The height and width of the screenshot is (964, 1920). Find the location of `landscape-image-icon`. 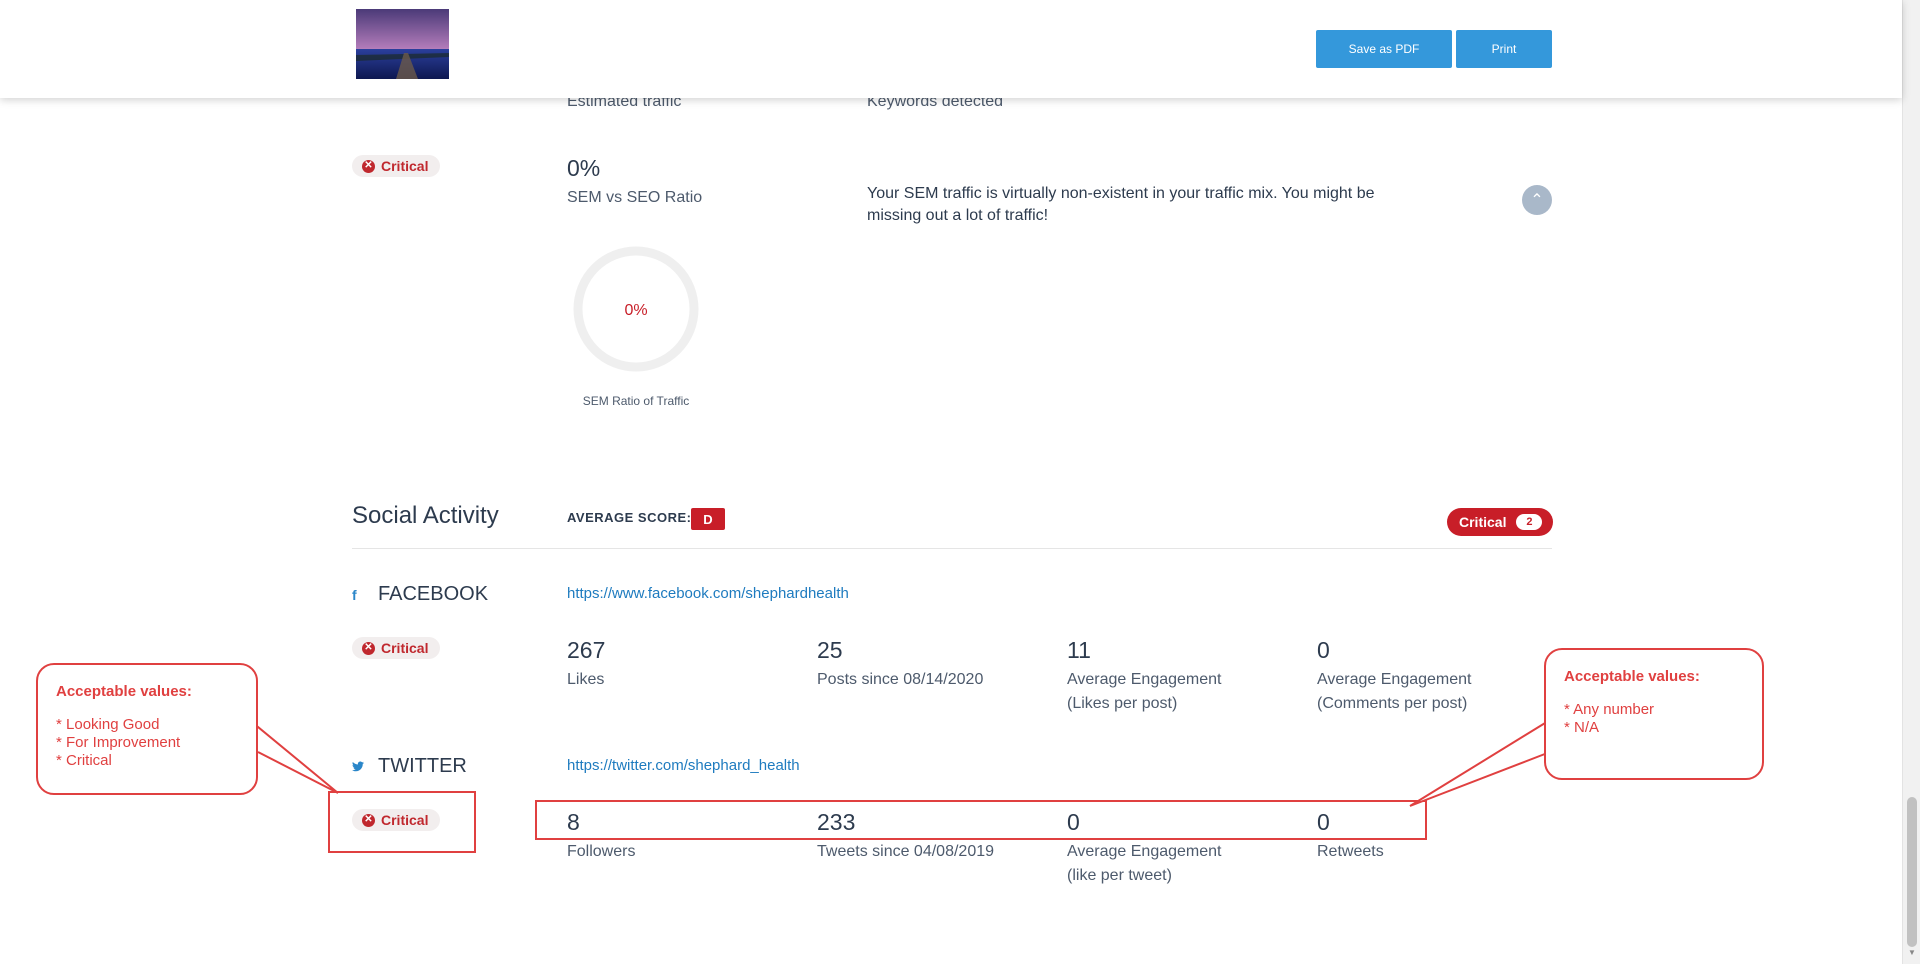

landscape-image-icon is located at coordinates (402, 44).